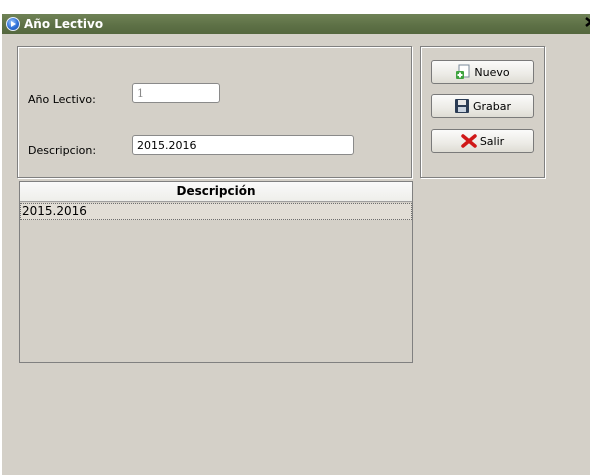 The height and width of the screenshot is (475, 590). I want to click on nuevo-button: Nuevo, so click(482, 72).